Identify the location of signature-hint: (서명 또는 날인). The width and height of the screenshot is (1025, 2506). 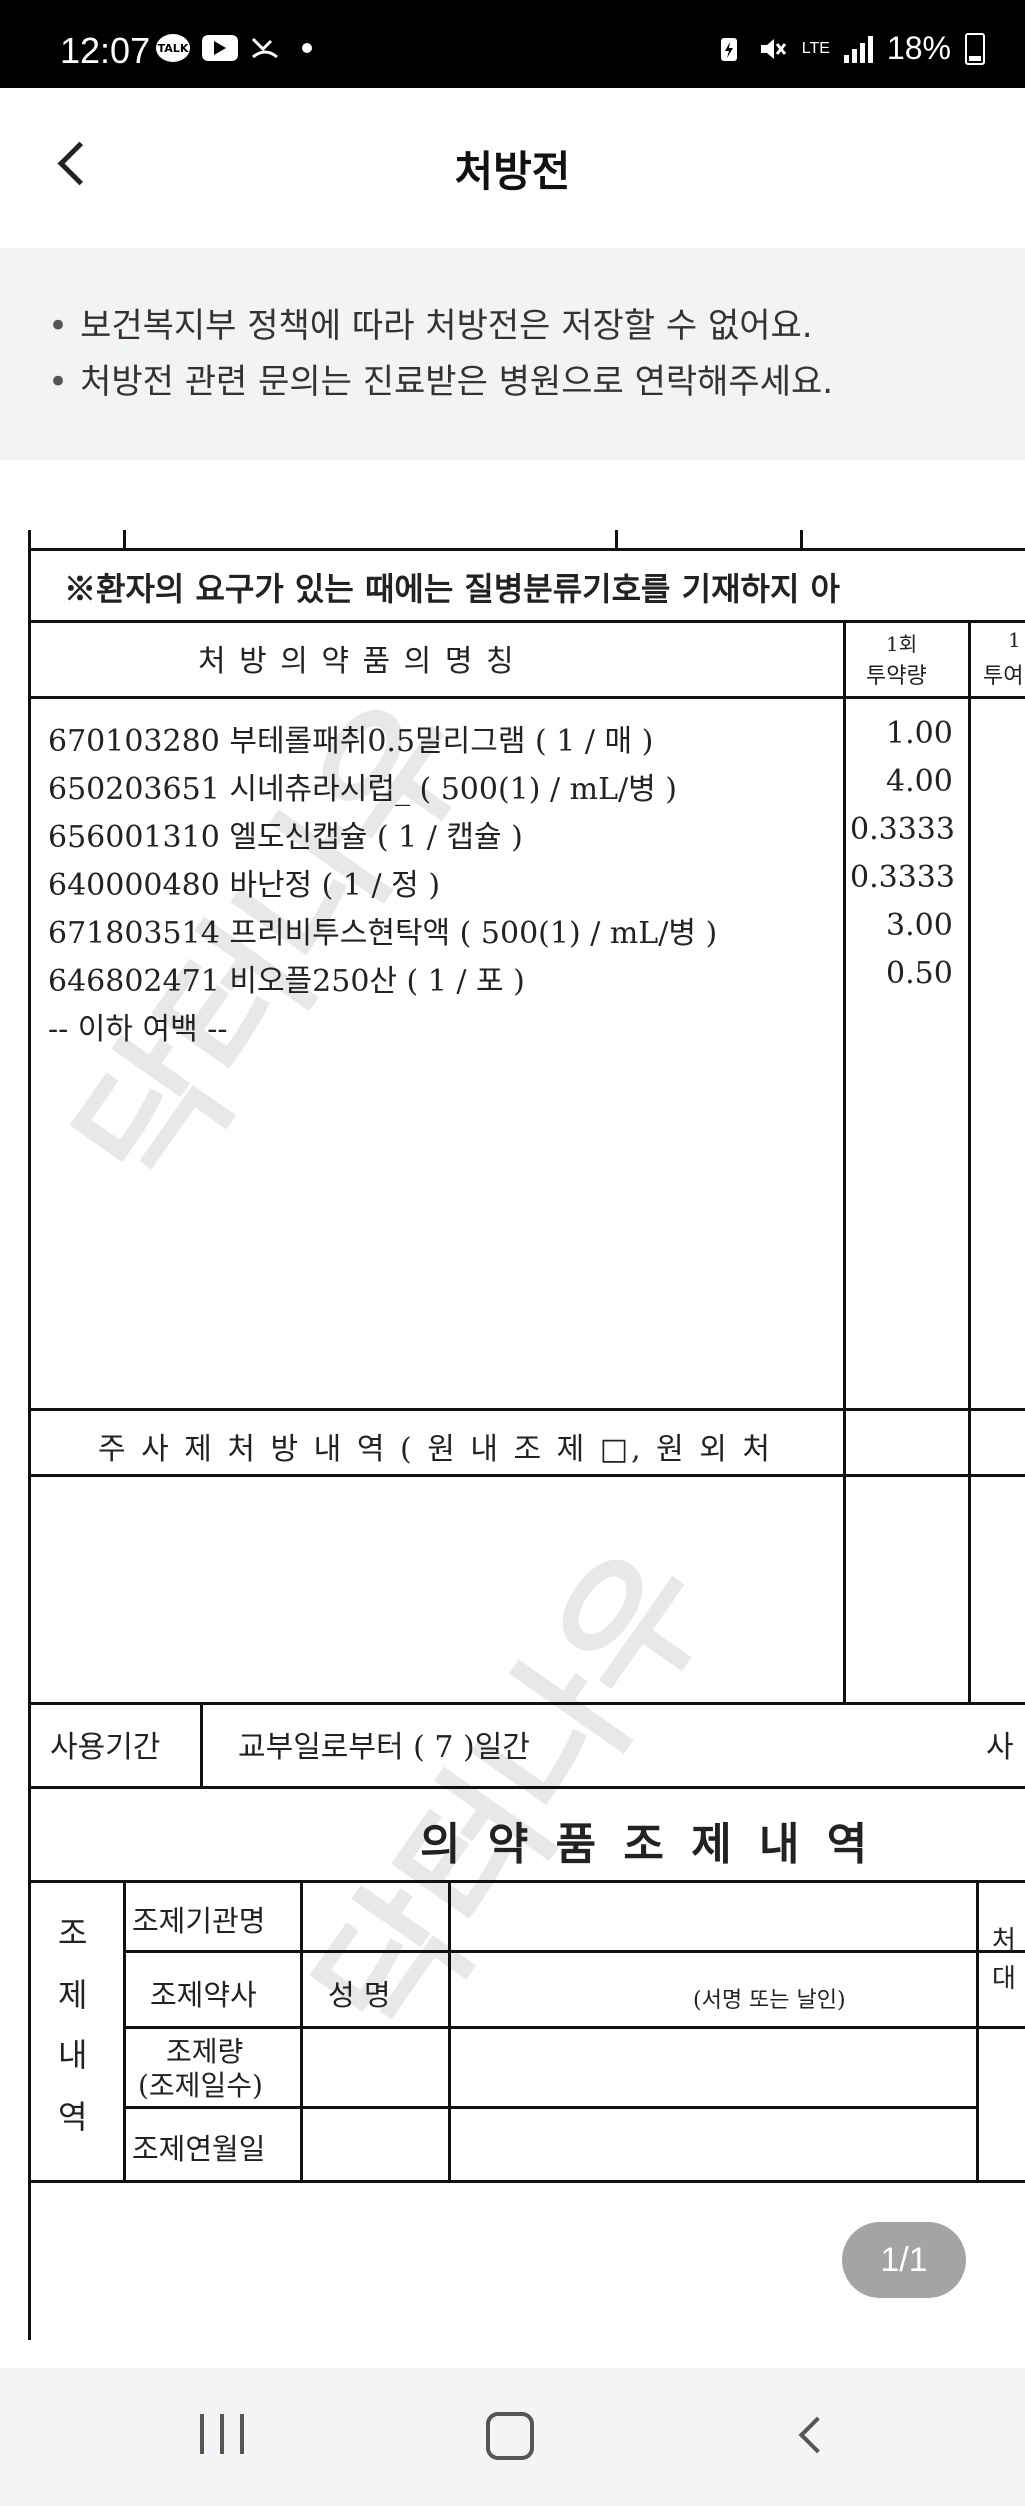
(769, 2000).